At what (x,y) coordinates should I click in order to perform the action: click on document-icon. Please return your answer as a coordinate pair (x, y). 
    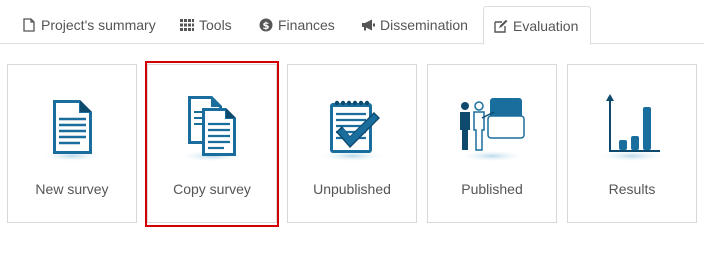
    Looking at the image, I should click on (29, 25).